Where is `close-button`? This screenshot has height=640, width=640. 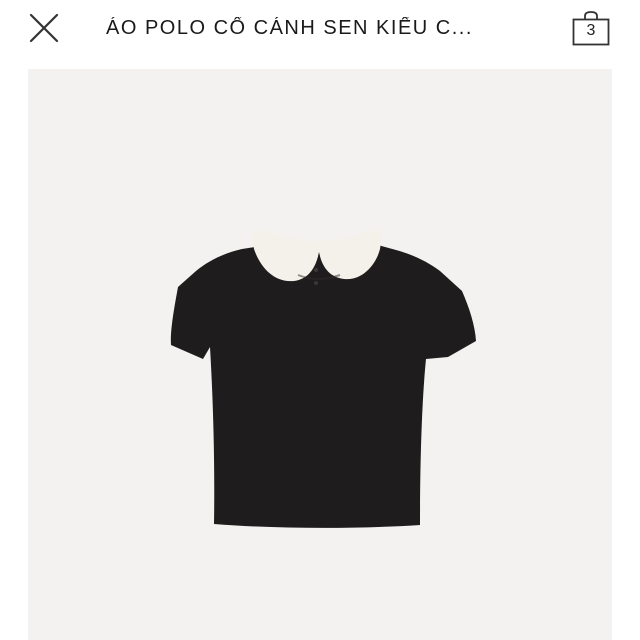
close-button is located at coordinates (45, 28).